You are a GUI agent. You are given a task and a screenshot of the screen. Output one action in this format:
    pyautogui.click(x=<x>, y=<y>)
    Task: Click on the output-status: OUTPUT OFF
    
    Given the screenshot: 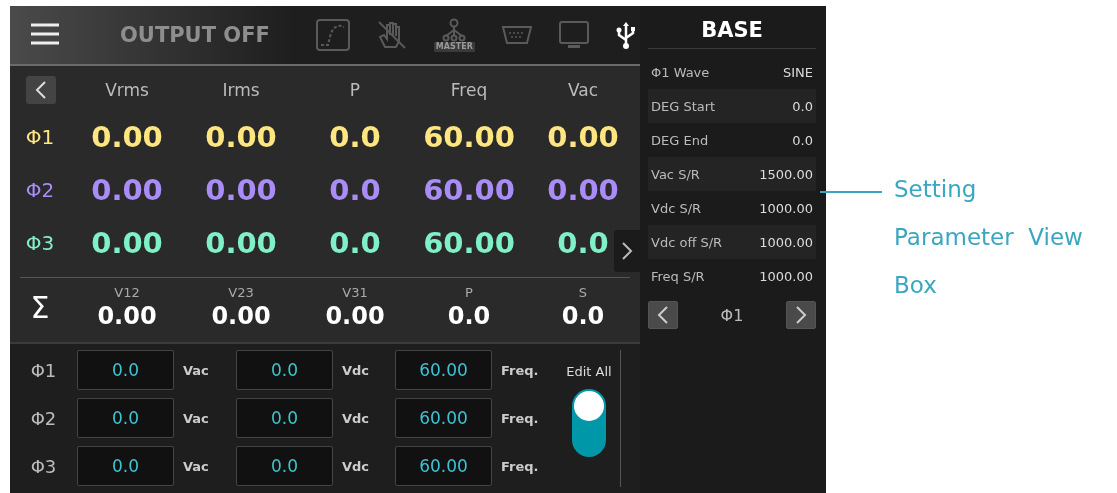 What is the action you would take?
    pyautogui.click(x=195, y=35)
    